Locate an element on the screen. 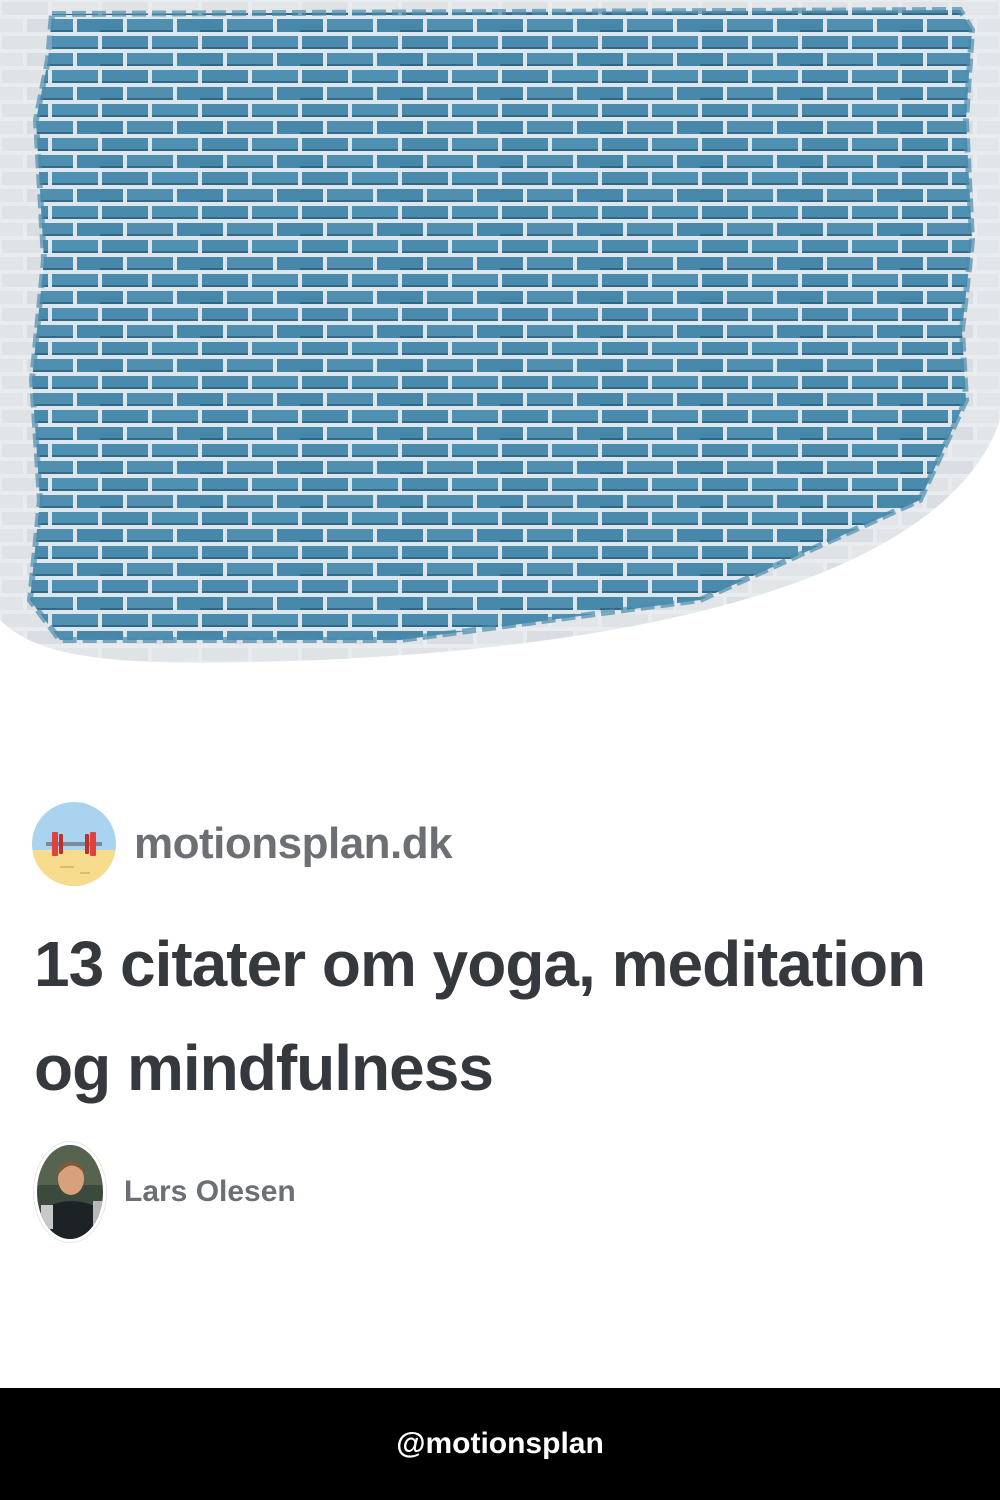  footer-bar: @motionsplan is located at coordinates (500, 1444).